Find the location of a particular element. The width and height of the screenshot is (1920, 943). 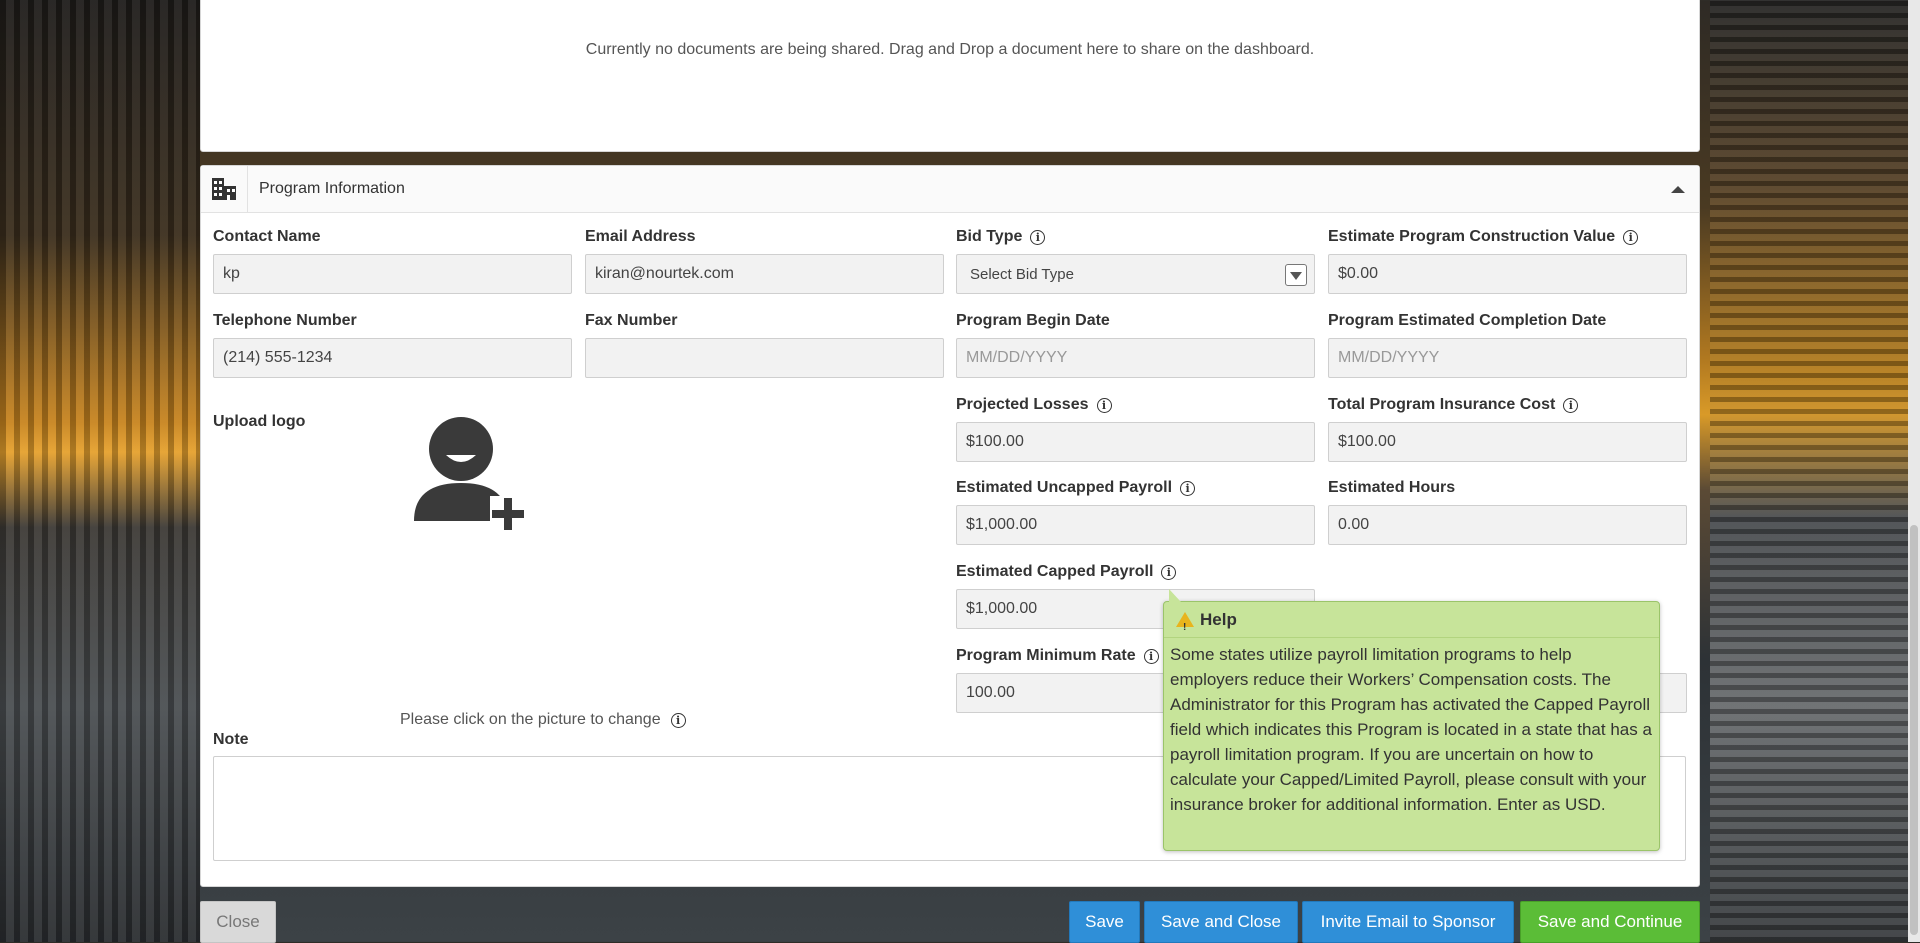

minimum-rate-label: Program Minimum Rate i is located at coordinates (1057, 656).